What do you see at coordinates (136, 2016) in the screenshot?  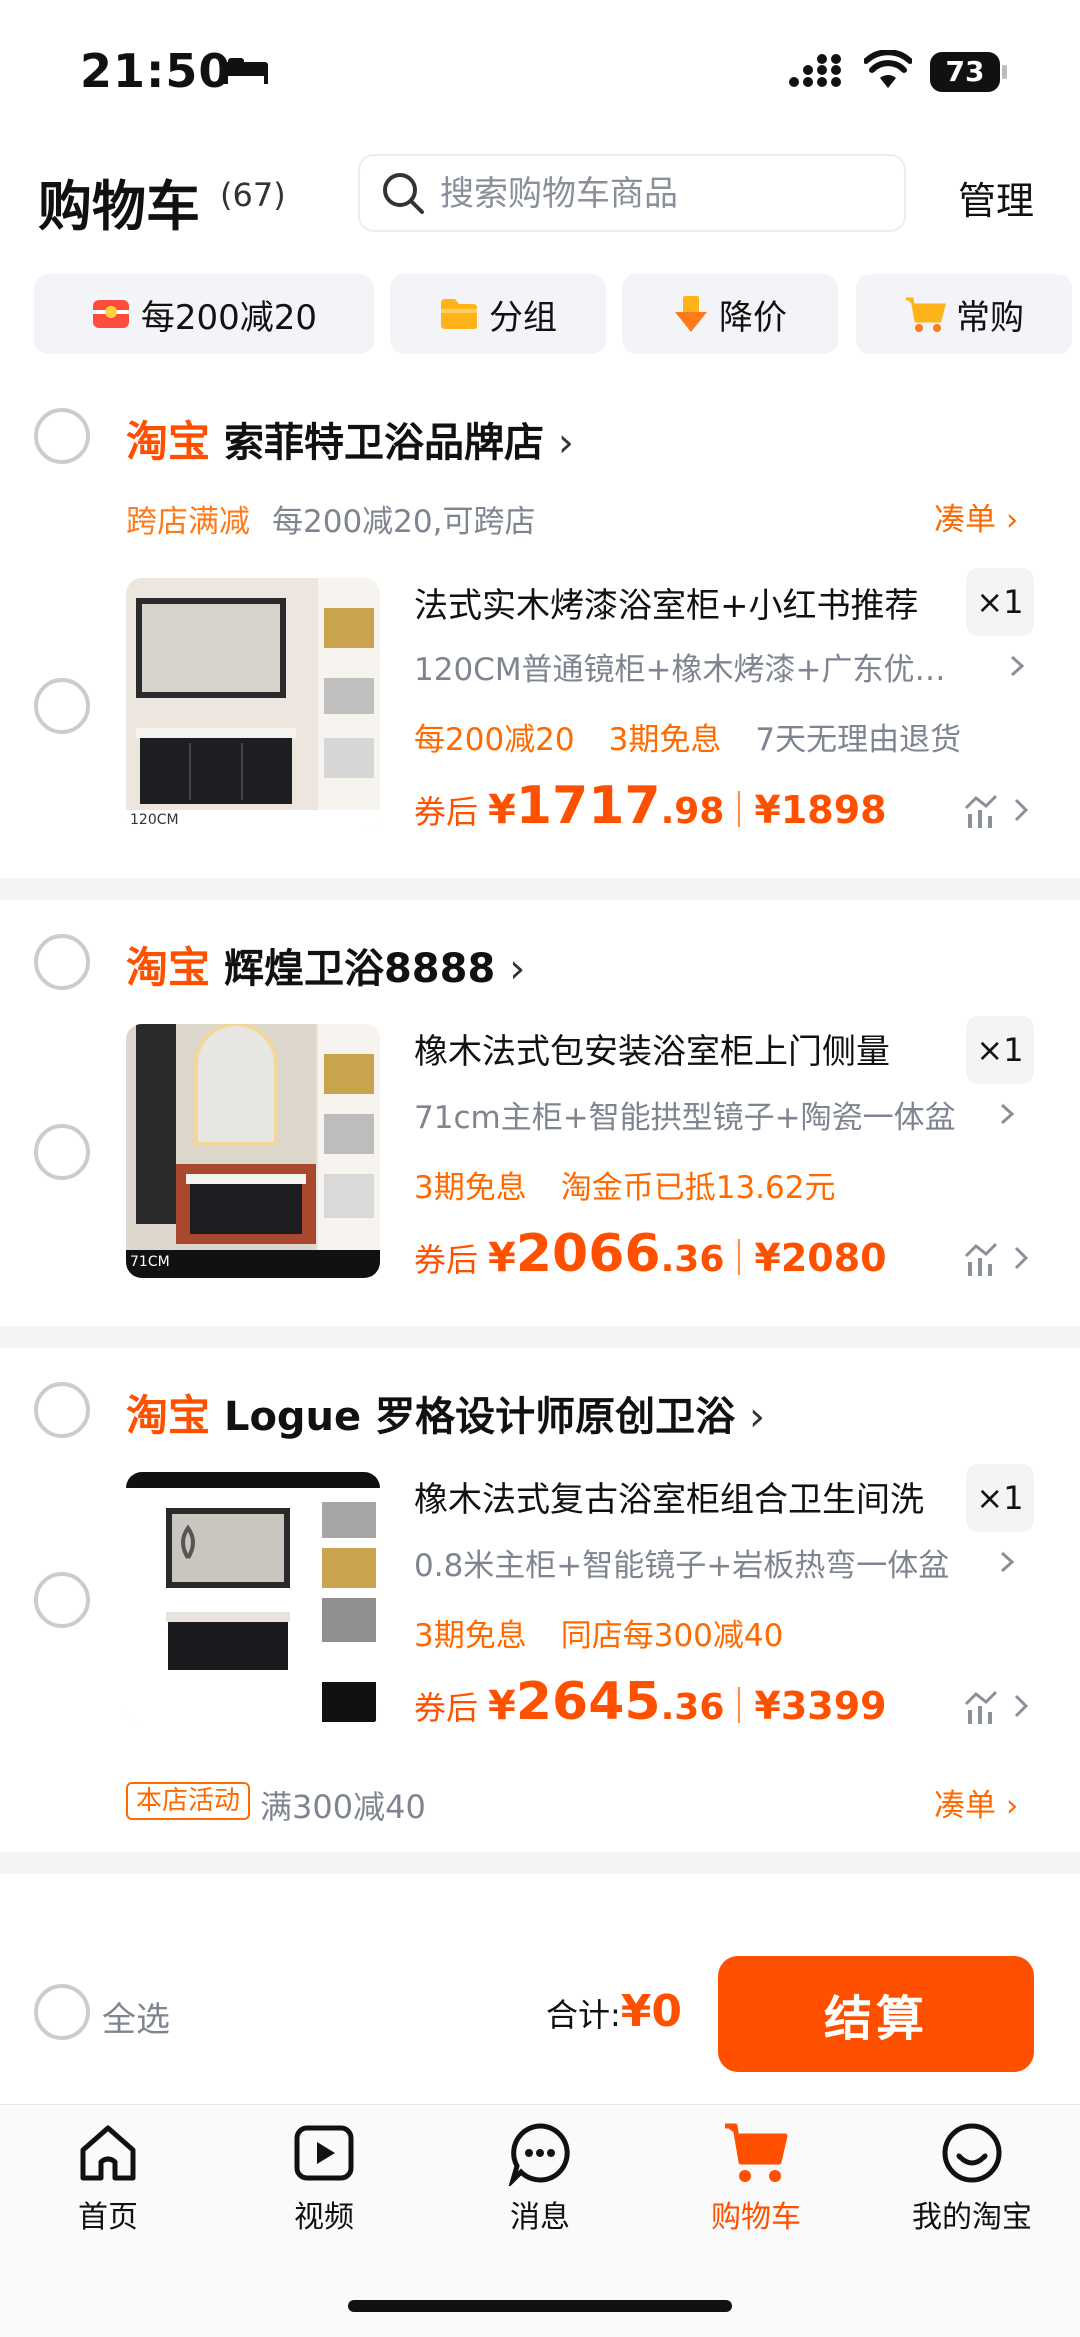 I see `select-all-label: 全选` at bounding box center [136, 2016].